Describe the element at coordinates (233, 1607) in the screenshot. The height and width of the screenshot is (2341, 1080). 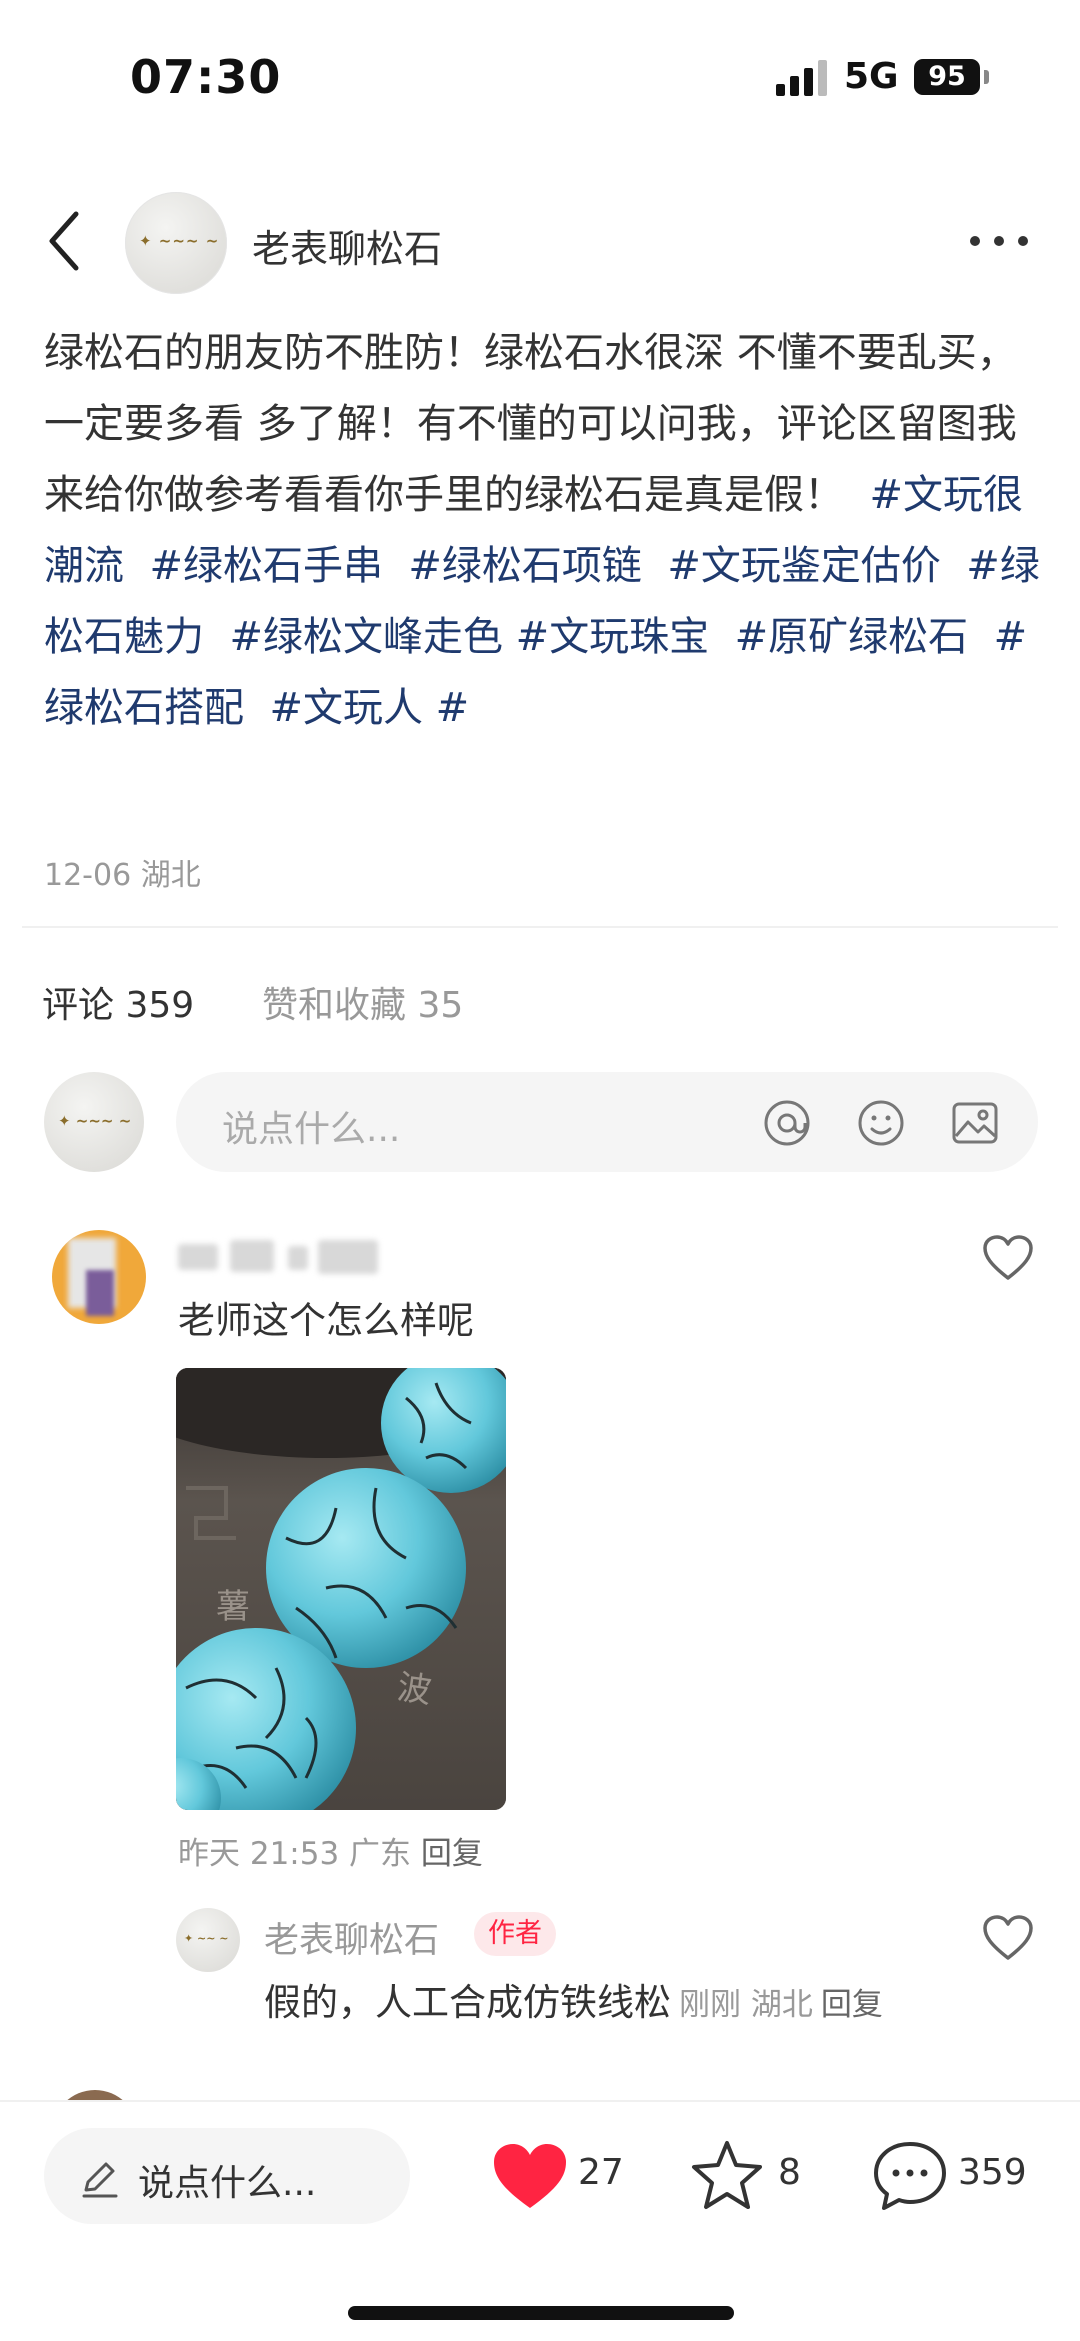
I see `svg-text: 薯` at that location.